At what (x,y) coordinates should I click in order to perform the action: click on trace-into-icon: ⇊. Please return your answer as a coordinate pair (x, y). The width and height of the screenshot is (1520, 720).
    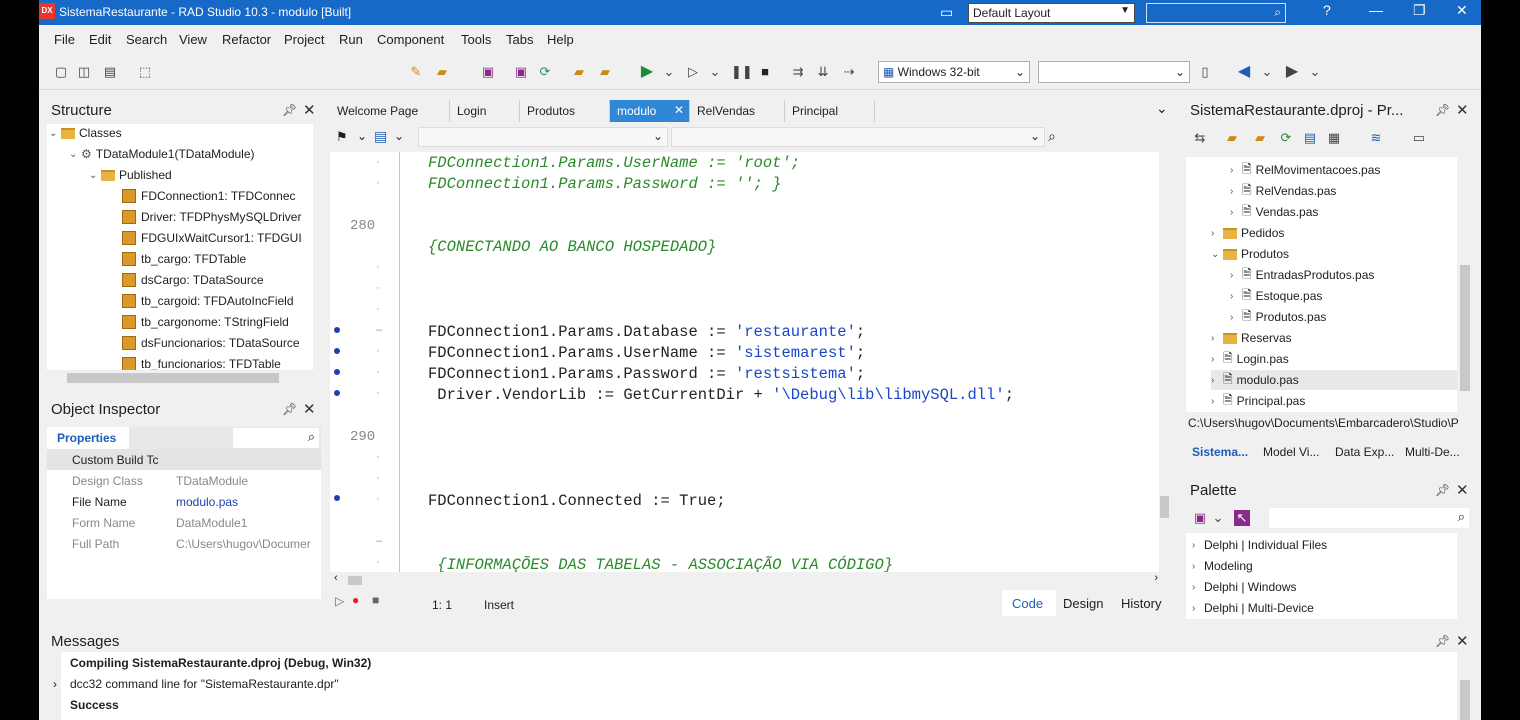
    Looking at the image, I should click on (823, 72).